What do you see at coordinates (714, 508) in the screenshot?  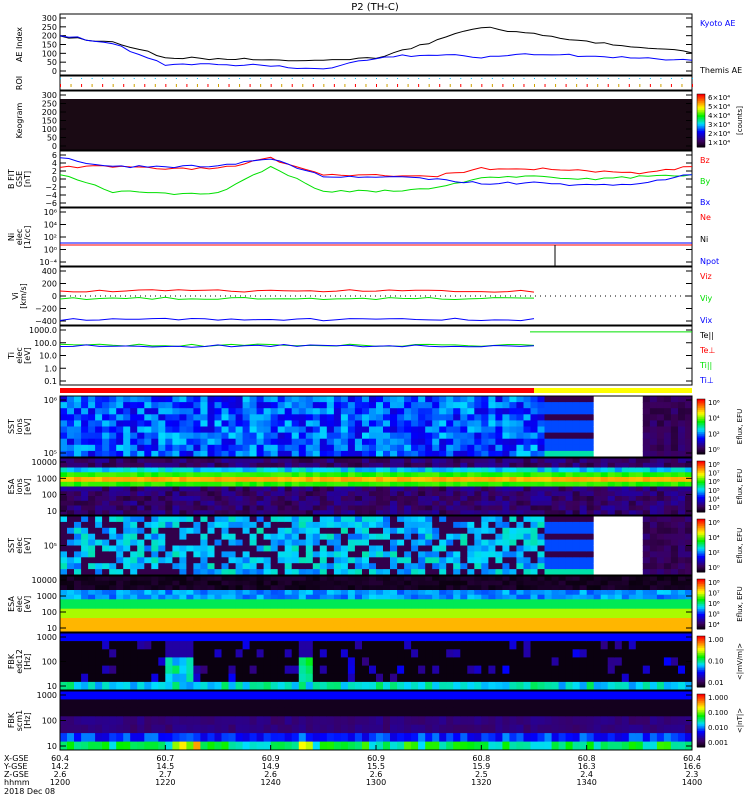 I see `colorbar-tick-label: 10³` at bounding box center [714, 508].